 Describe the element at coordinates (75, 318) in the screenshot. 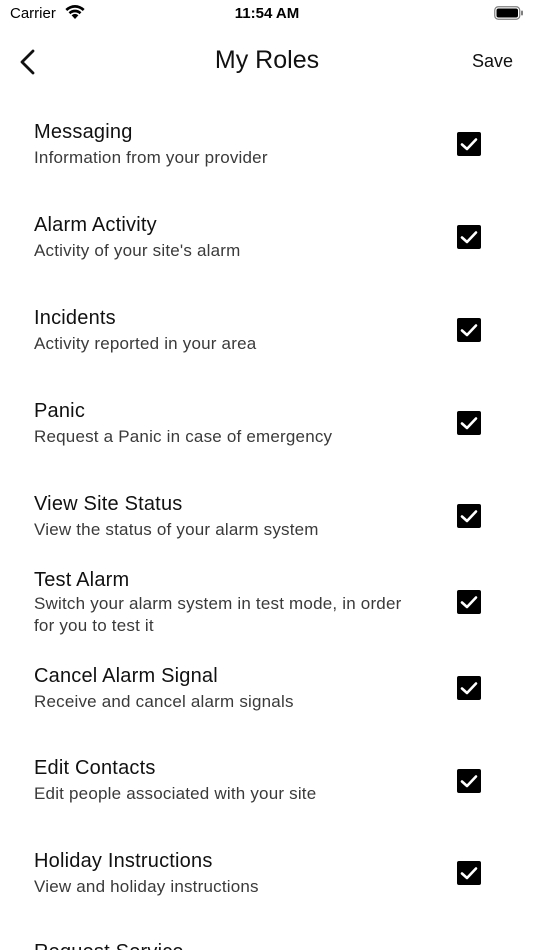

I see `role-title: Incidents` at that location.